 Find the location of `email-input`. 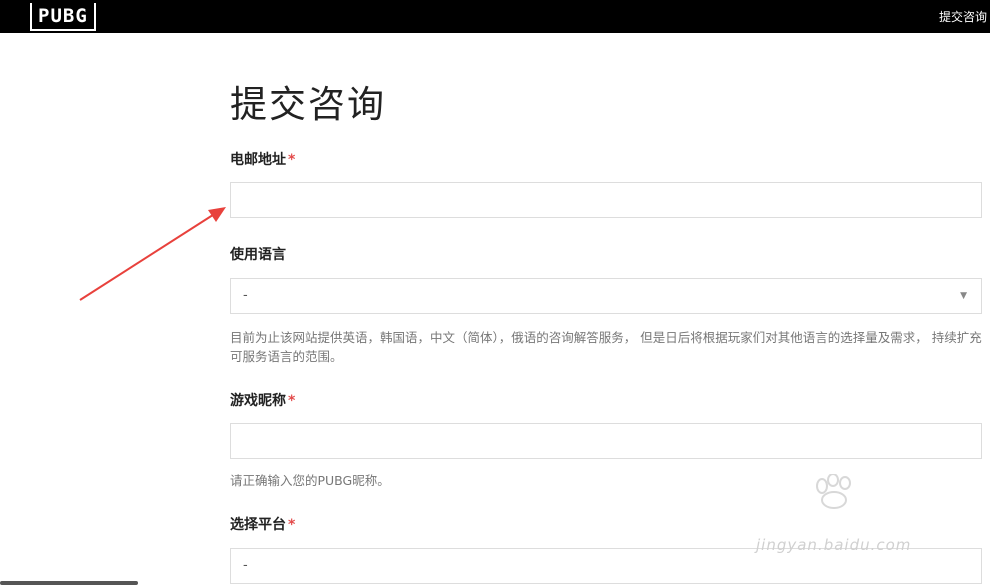

email-input is located at coordinates (606, 200).